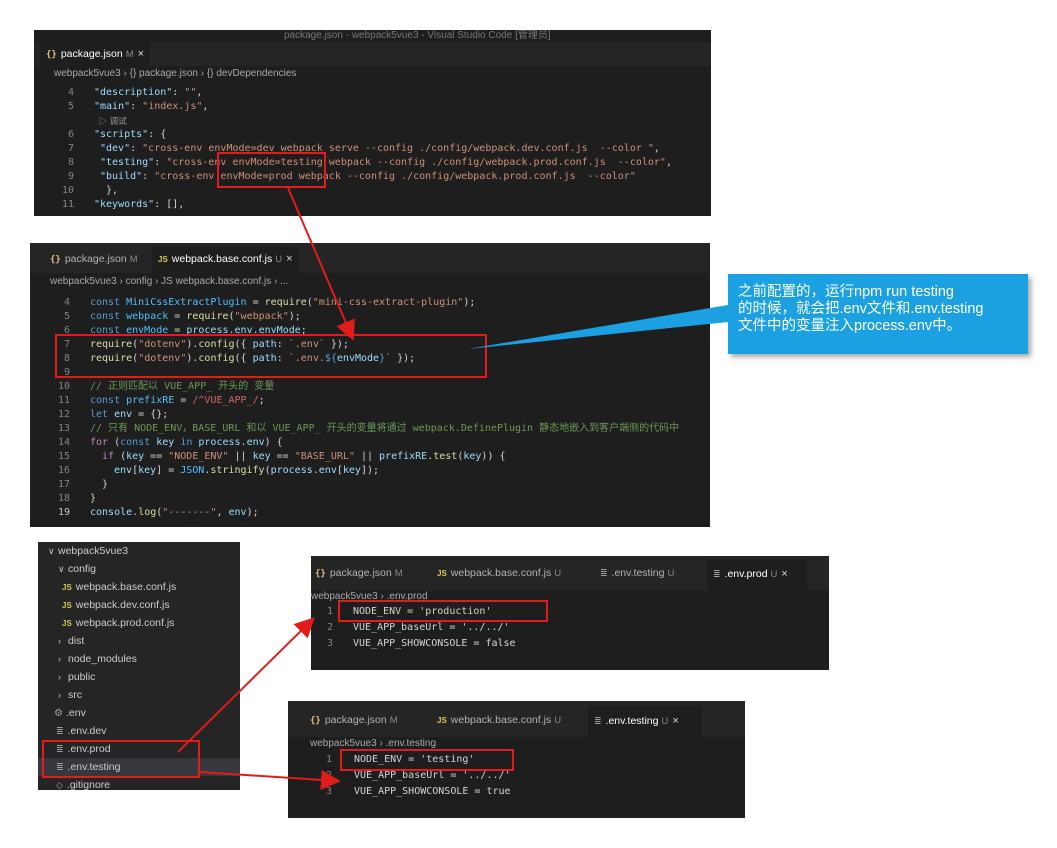  I want to click on arrow-envmode-to-dotenv, so click(321, 264).